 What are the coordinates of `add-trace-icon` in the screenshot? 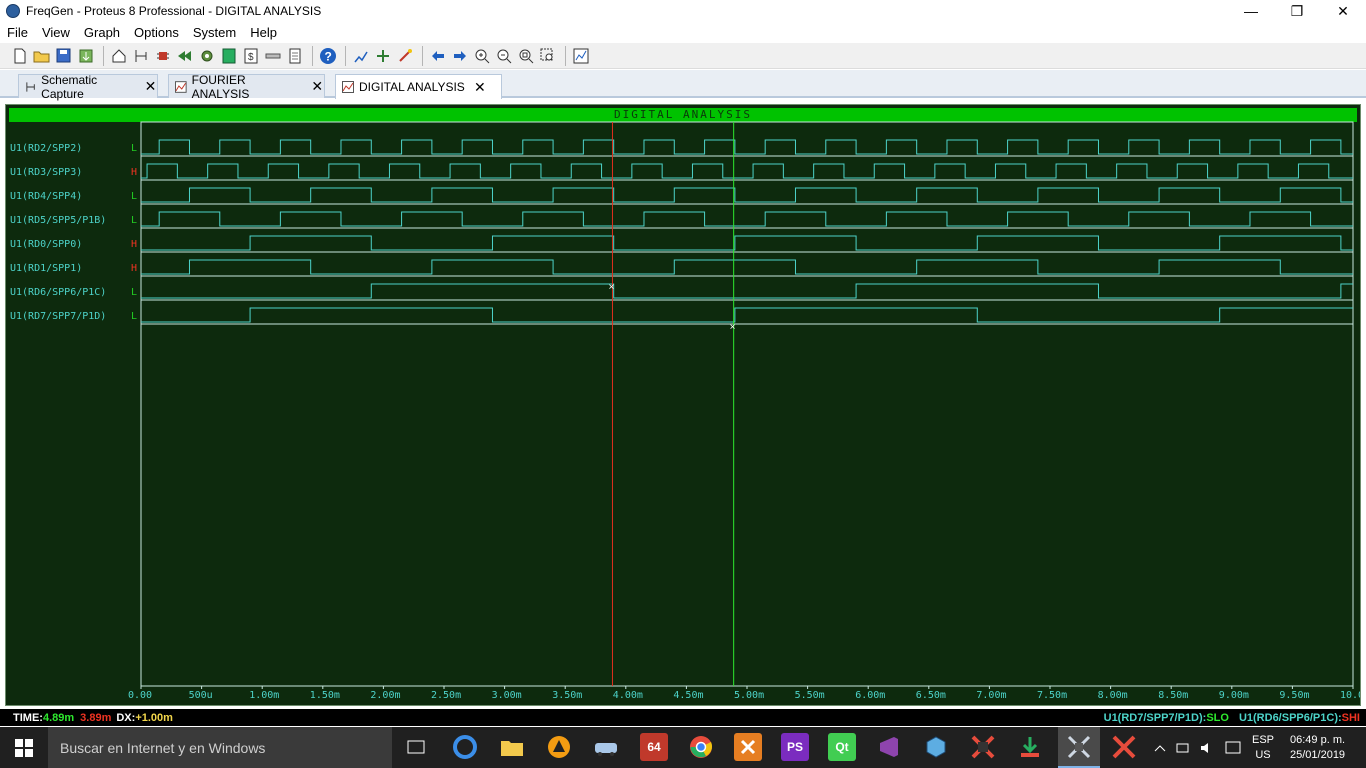 It's located at (382, 55).